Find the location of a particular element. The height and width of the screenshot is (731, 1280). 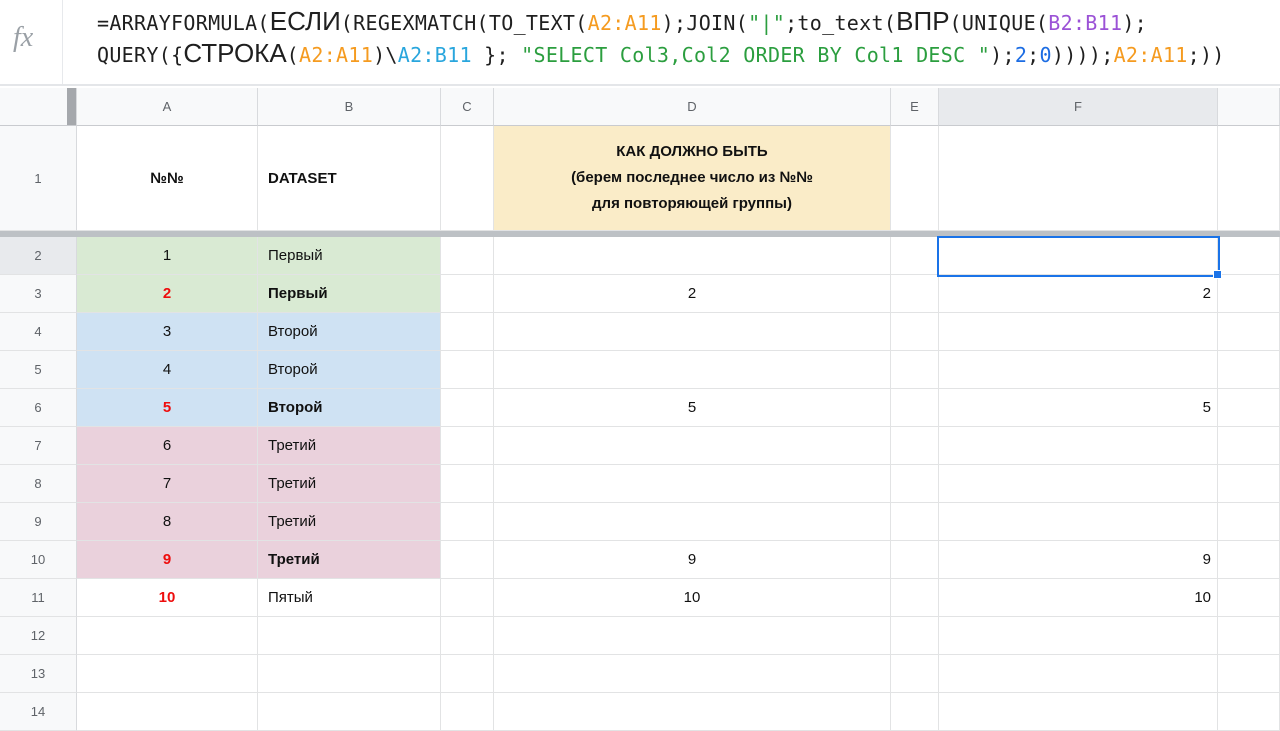

row-header-8: 8 is located at coordinates (38, 484).